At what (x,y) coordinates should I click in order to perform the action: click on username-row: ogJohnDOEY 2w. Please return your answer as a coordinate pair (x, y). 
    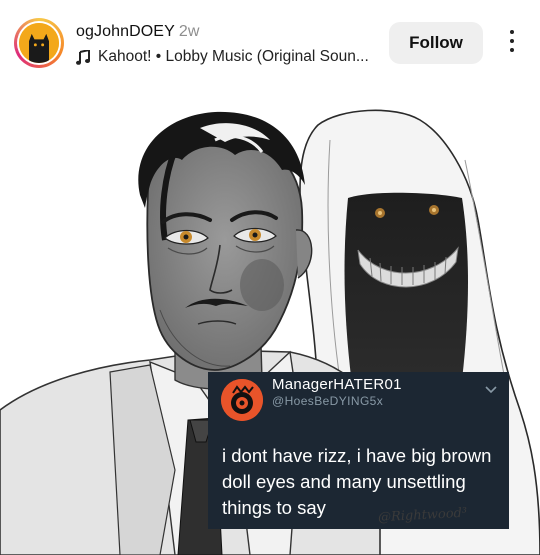
    Looking at the image, I should click on (138, 32).